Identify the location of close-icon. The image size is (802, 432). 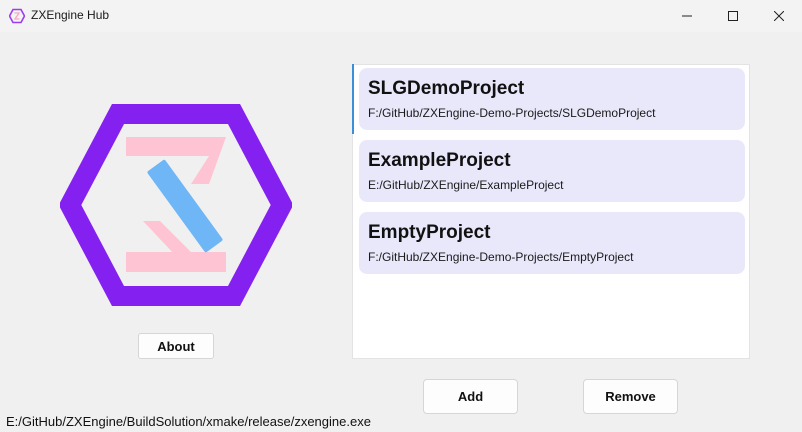
(779, 16).